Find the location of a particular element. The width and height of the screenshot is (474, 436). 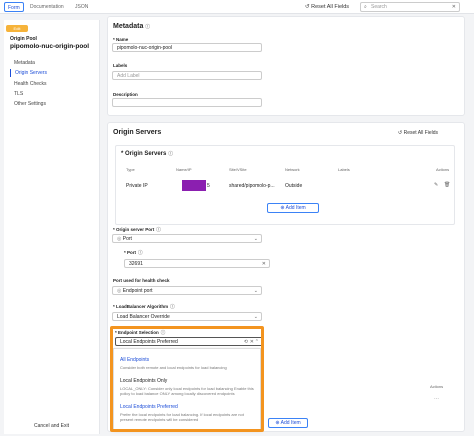

tab-json: JSON is located at coordinates (81, 7).